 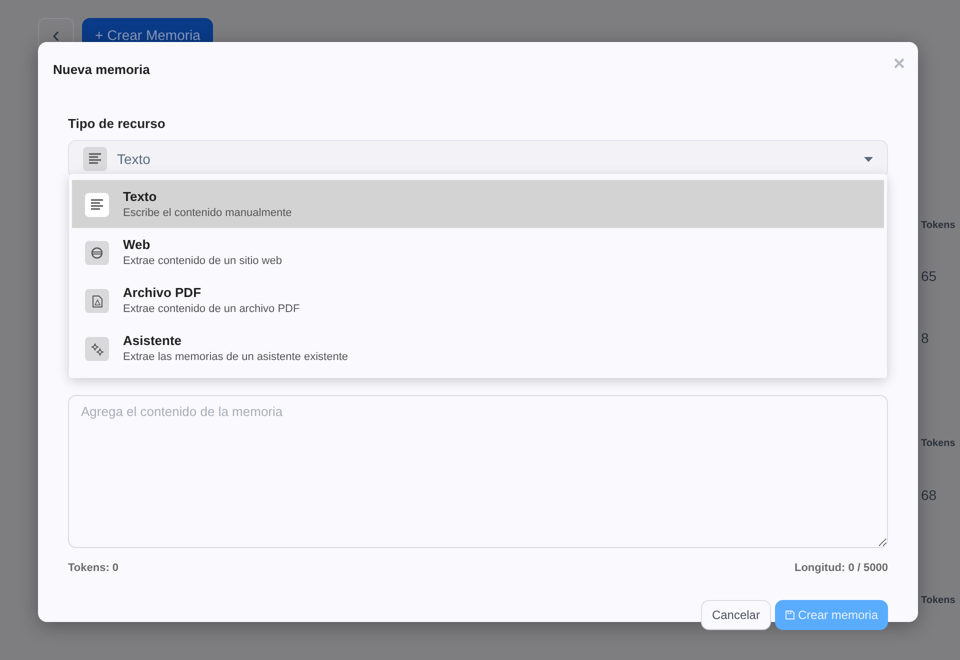 What do you see at coordinates (93, 568) in the screenshot?
I see `token-count: Tokens: 0` at bounding box center [93, 568].